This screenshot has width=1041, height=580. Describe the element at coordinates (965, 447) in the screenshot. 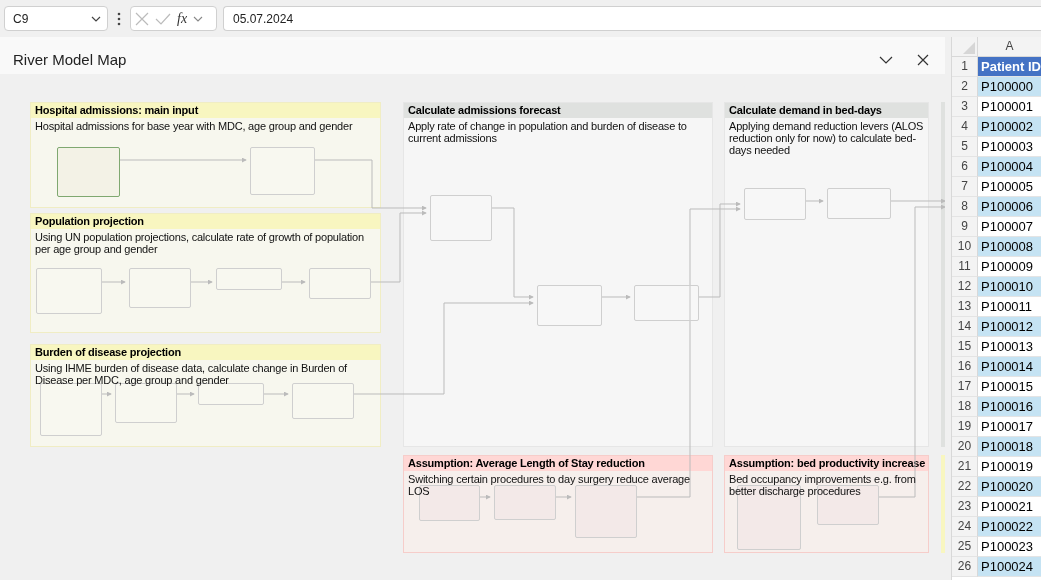

I see `row-header: 20` at that location.